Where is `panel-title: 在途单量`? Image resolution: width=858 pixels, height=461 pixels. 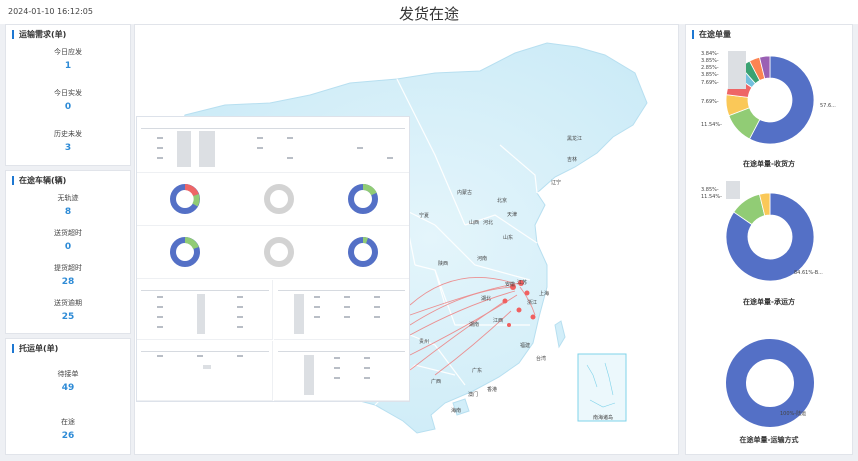
panel-title: 在途单量 is located at coordinates (711, 34).